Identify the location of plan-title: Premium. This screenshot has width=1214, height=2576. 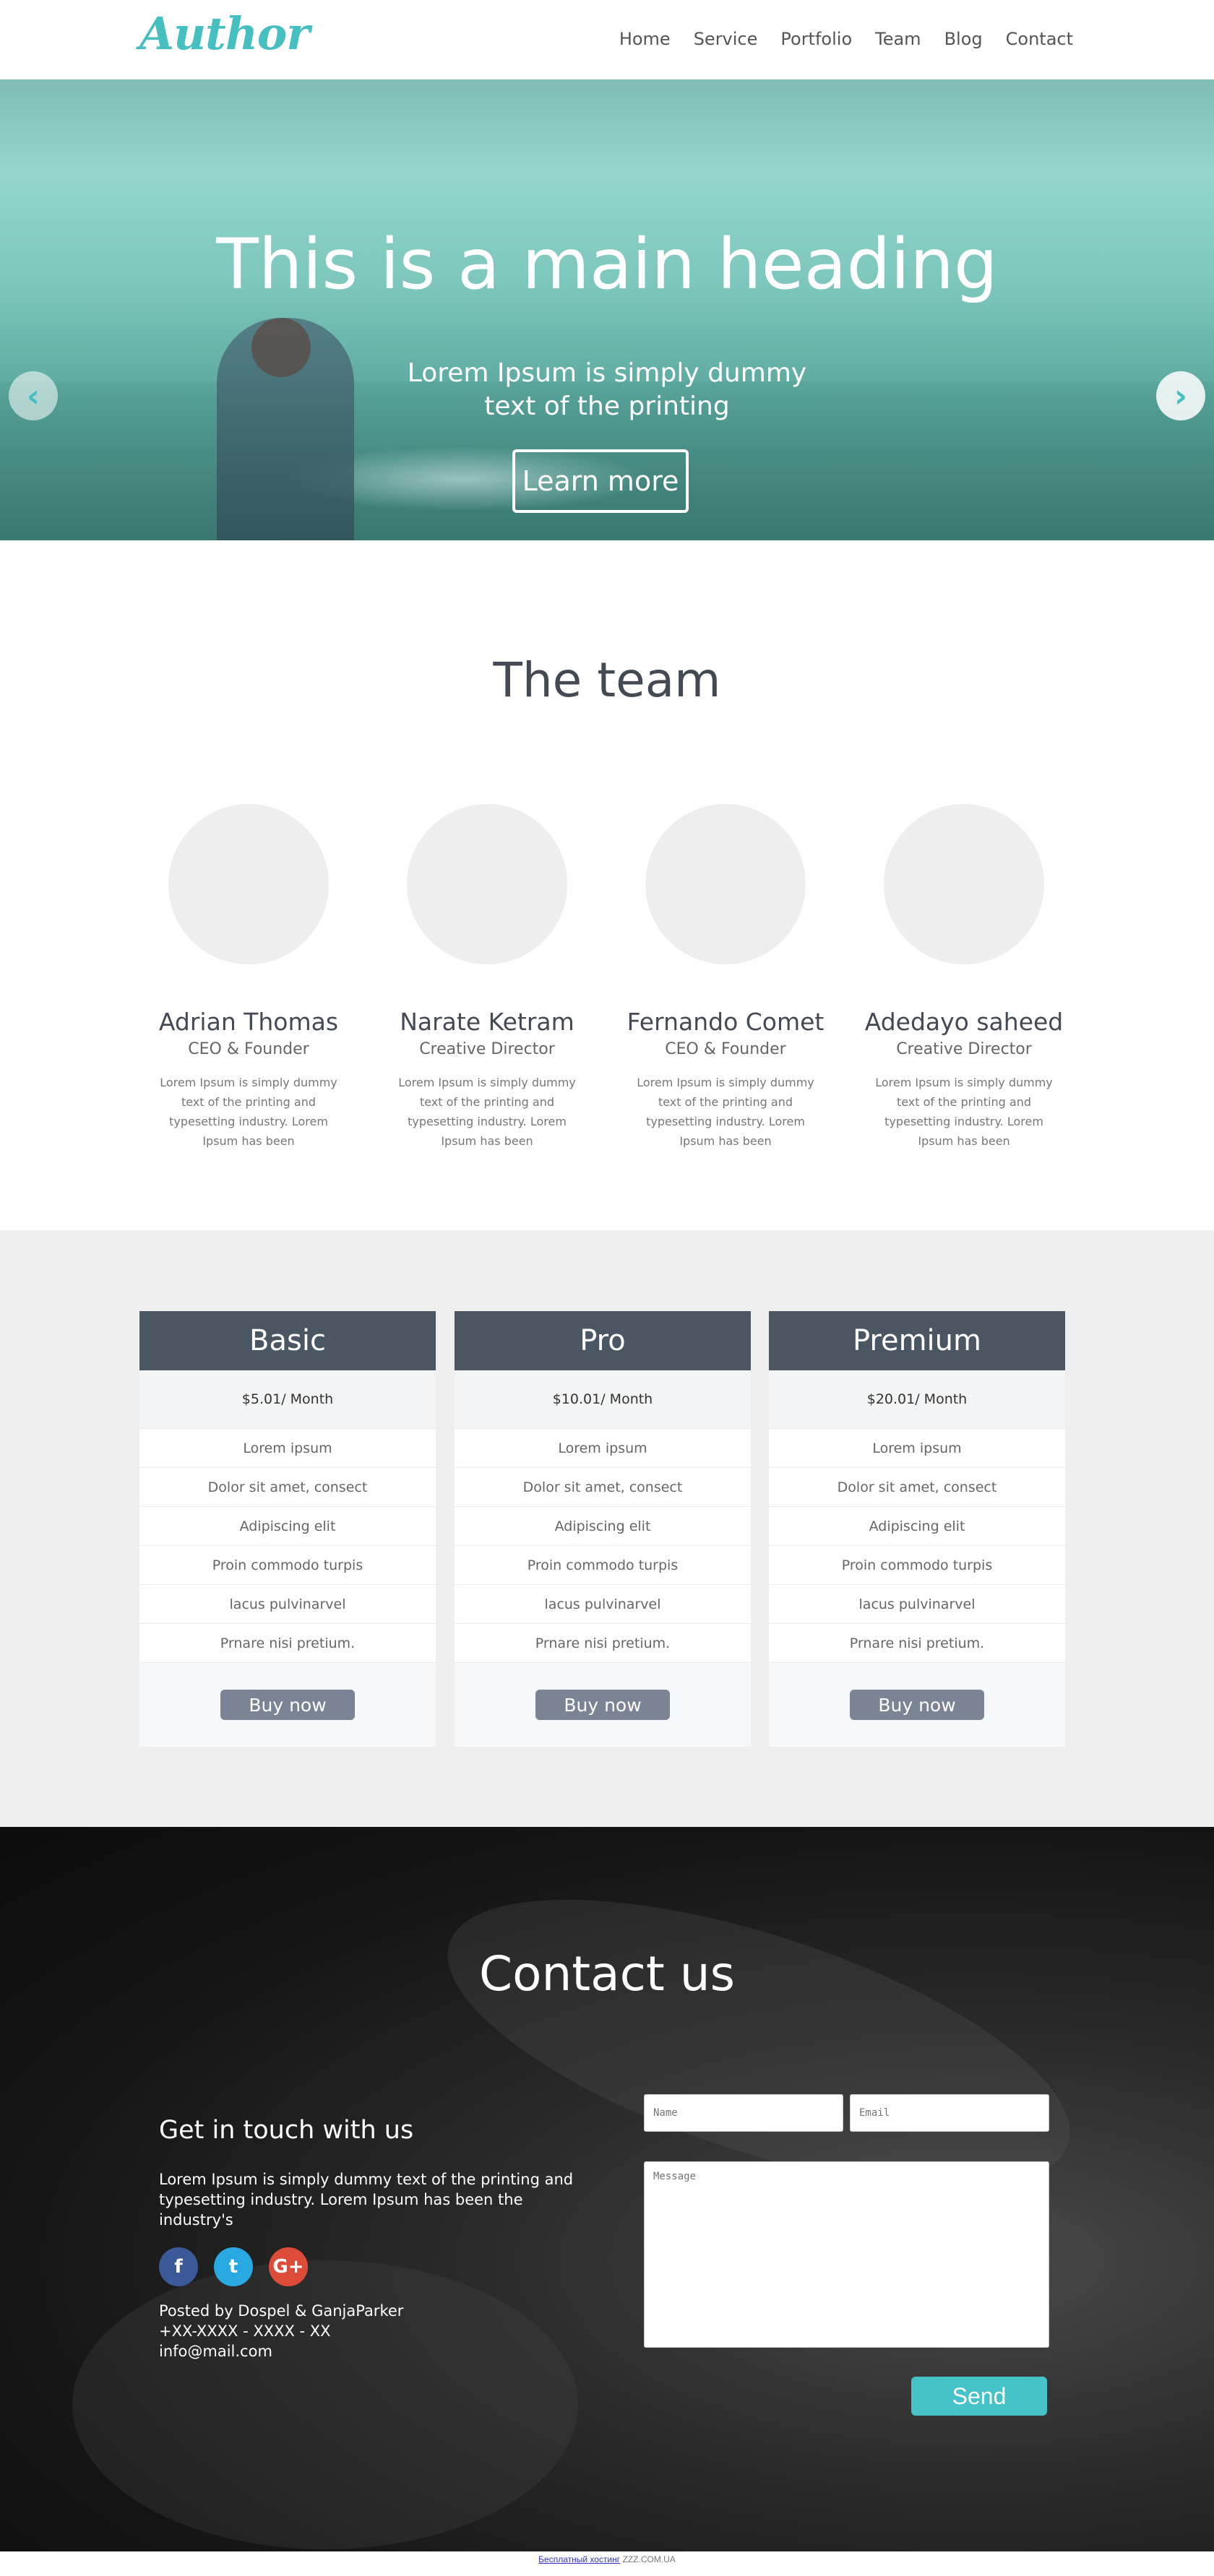
(917, 1340).